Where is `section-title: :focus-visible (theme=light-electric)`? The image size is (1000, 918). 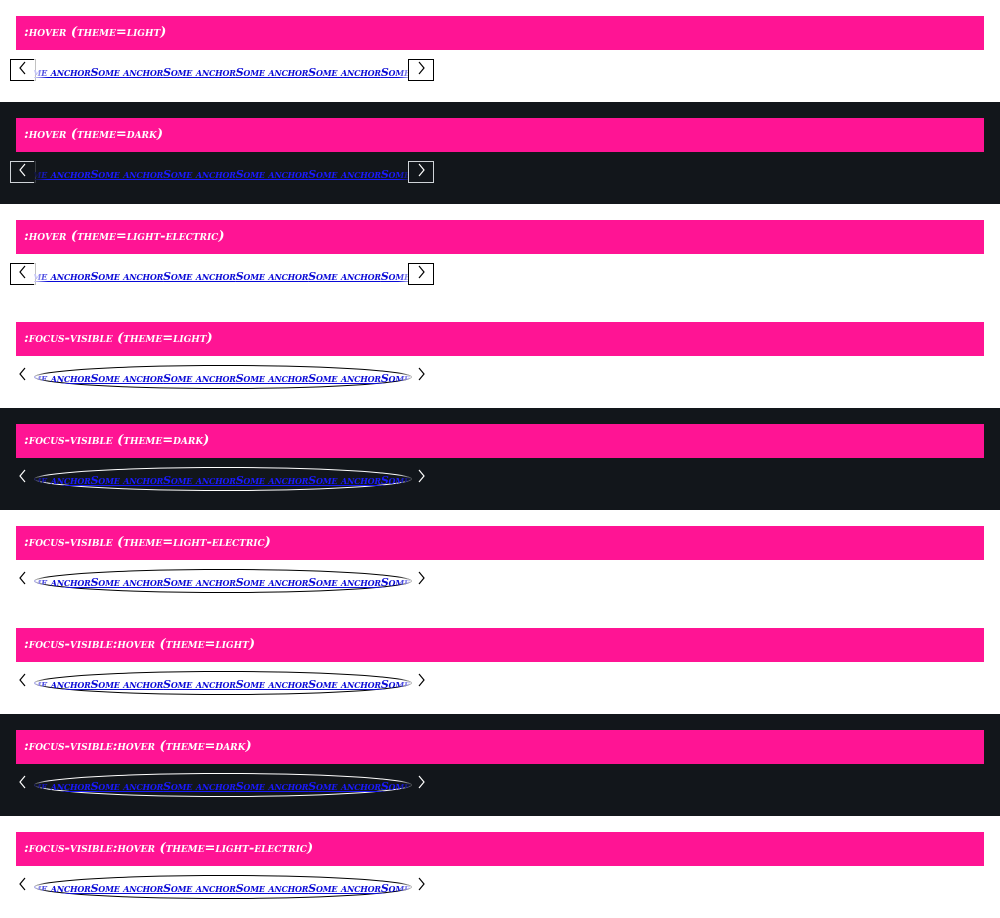
section-title: :focus-visible (theme=light-electric) is located at coordinates (500, 543).